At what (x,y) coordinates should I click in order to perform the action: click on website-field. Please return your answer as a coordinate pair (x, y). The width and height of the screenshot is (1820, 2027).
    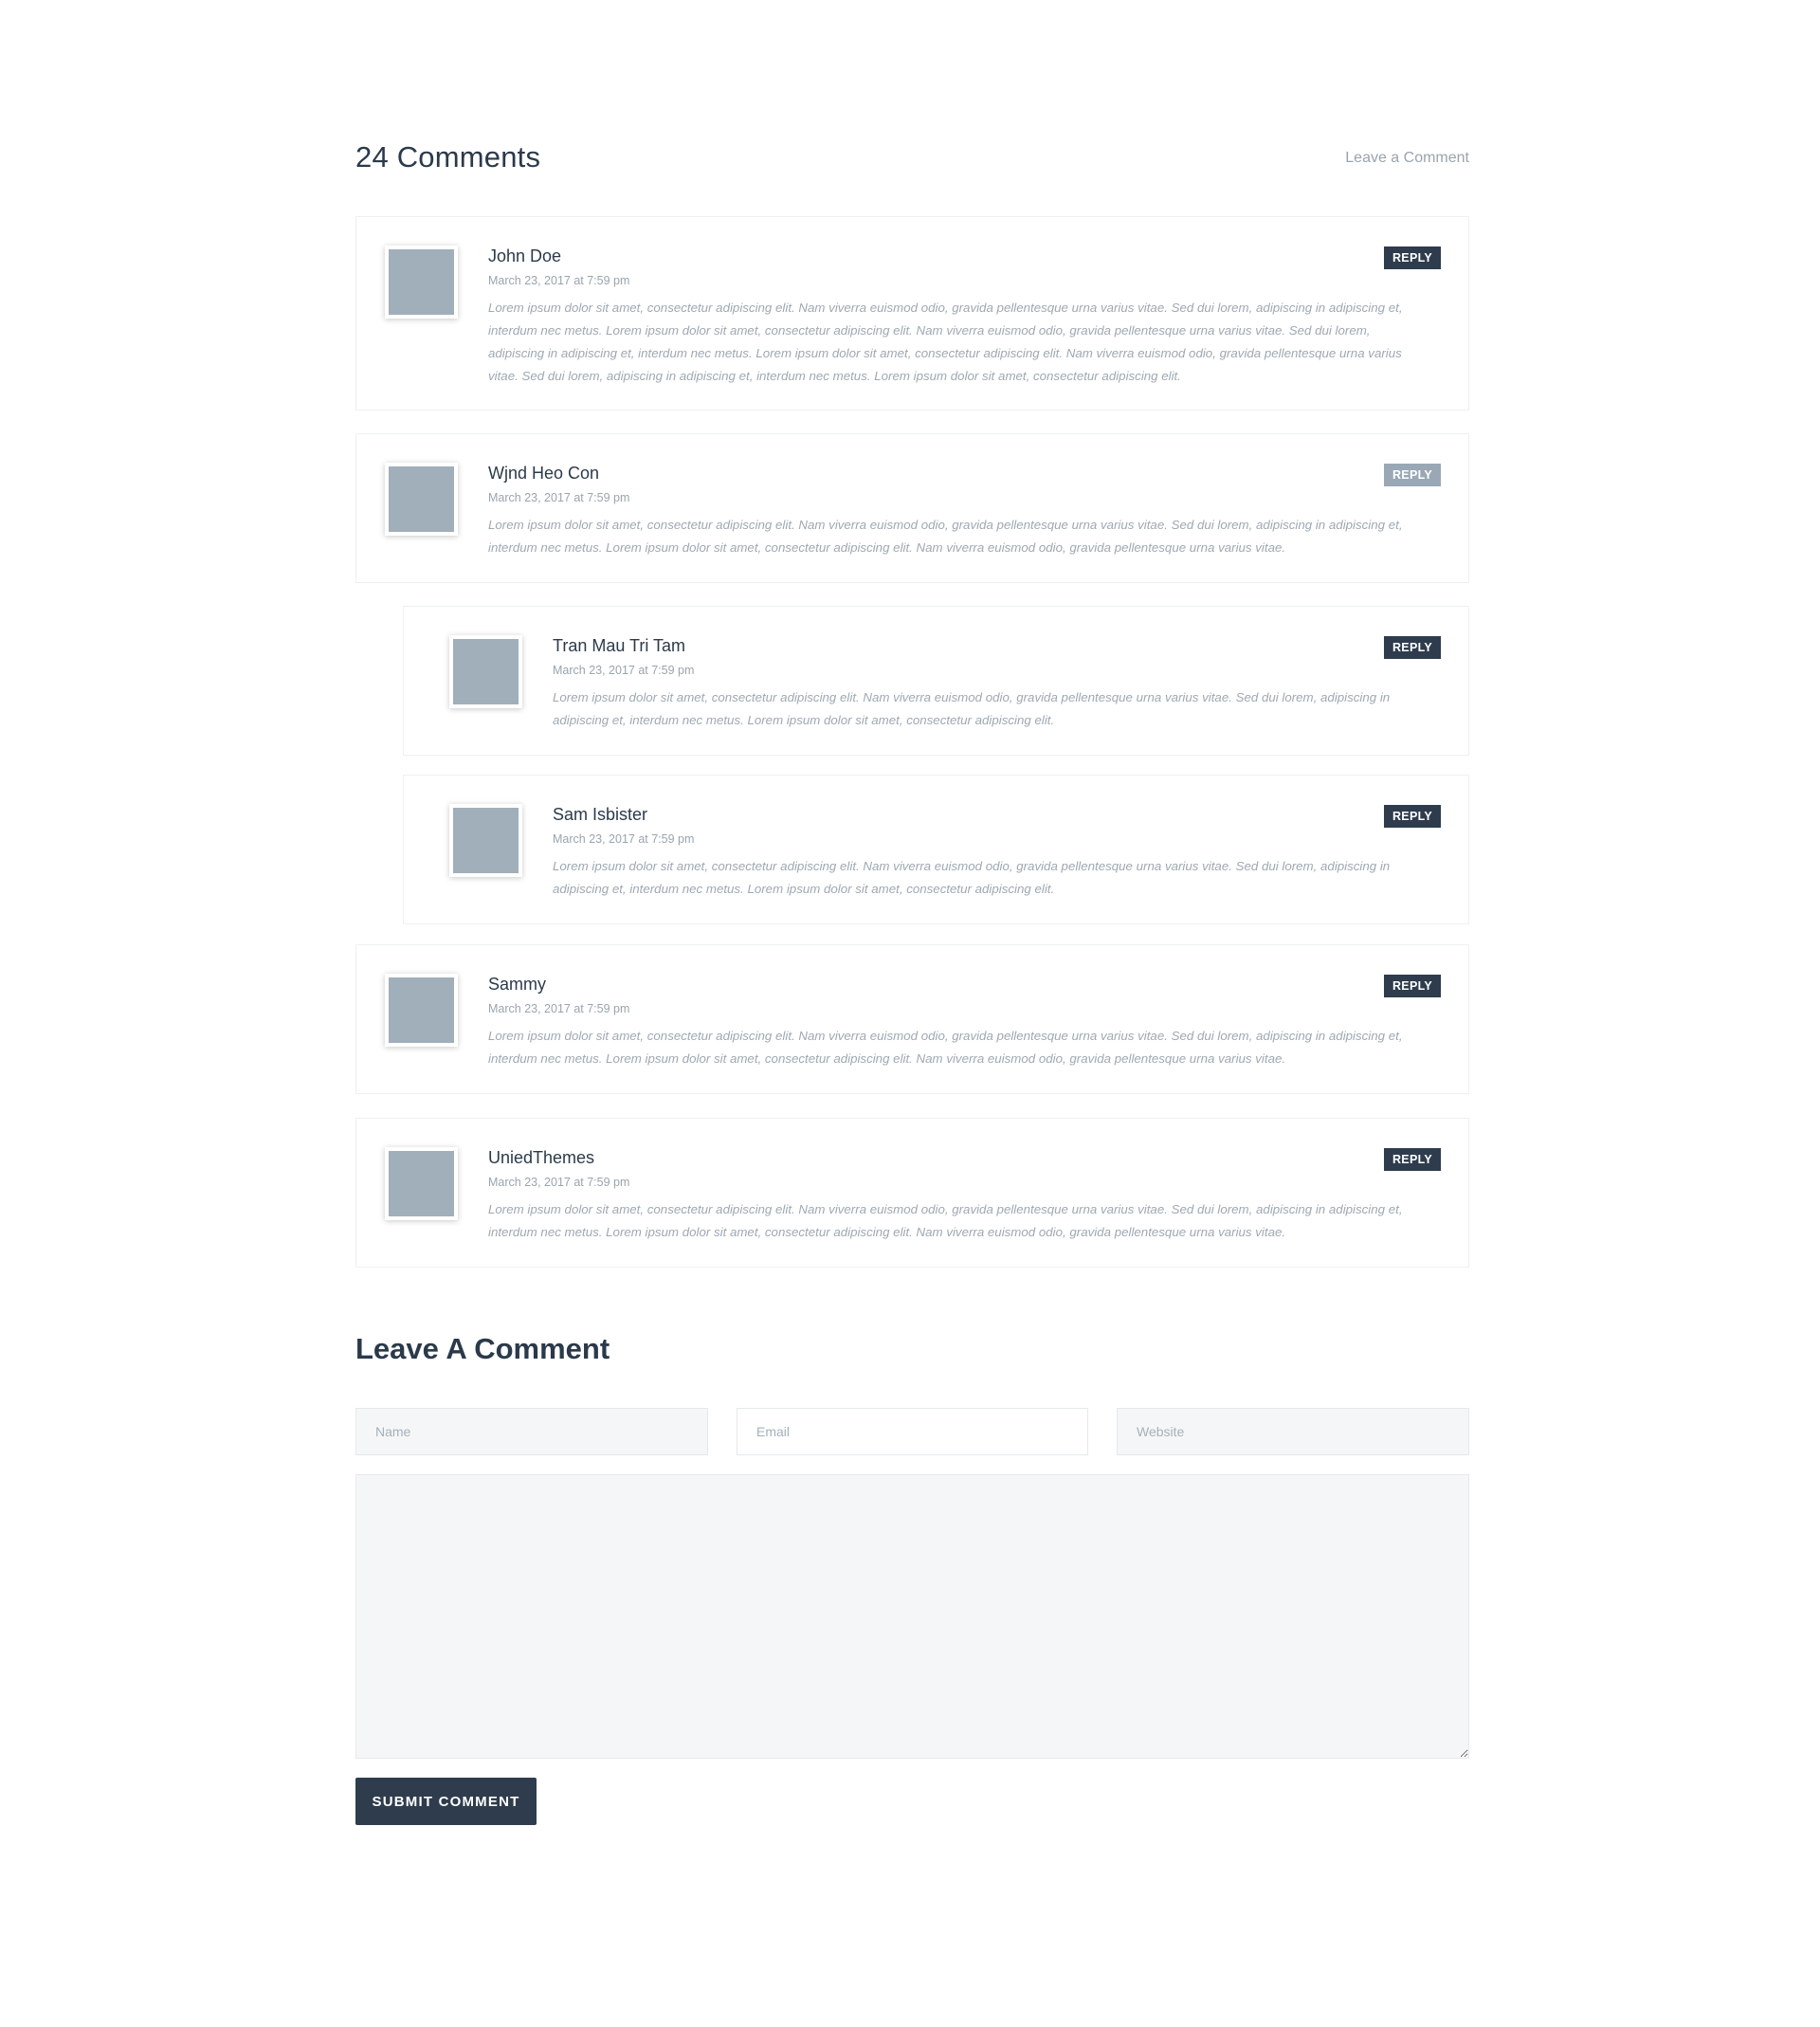
    Looking at the image, I should click on (1293, 1431).